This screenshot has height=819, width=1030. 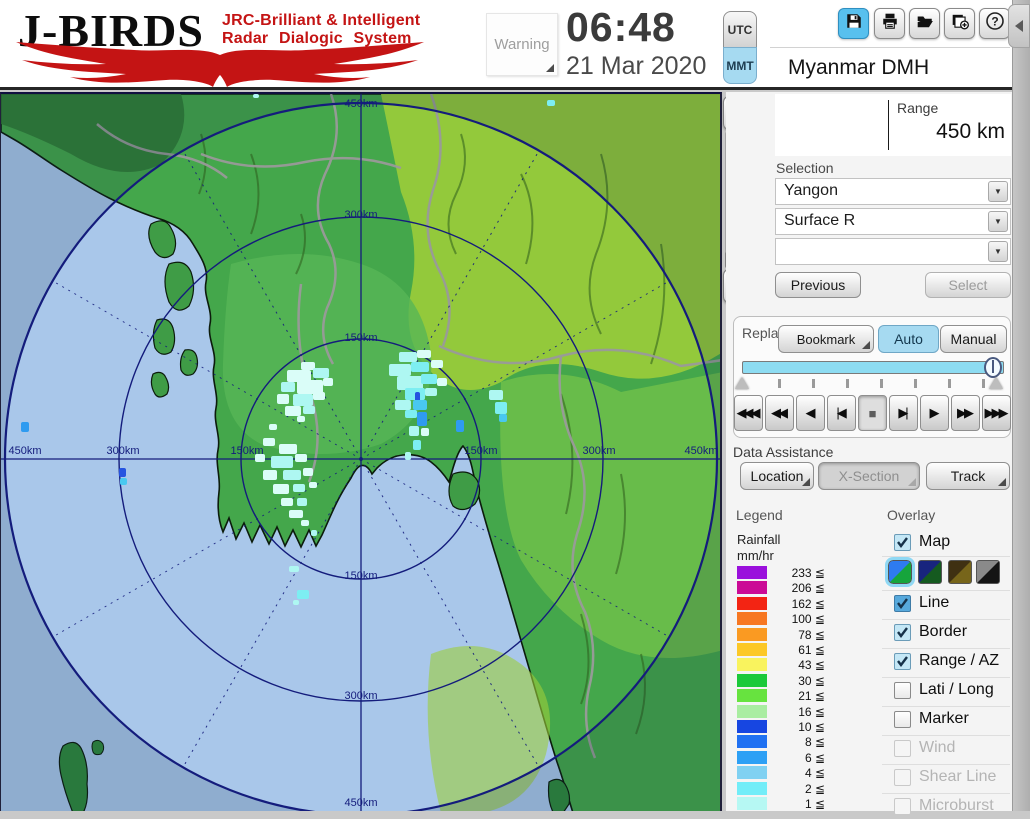 I want to click on fast-rewind-2-button: ◀◀, so click(x=779, y=413).